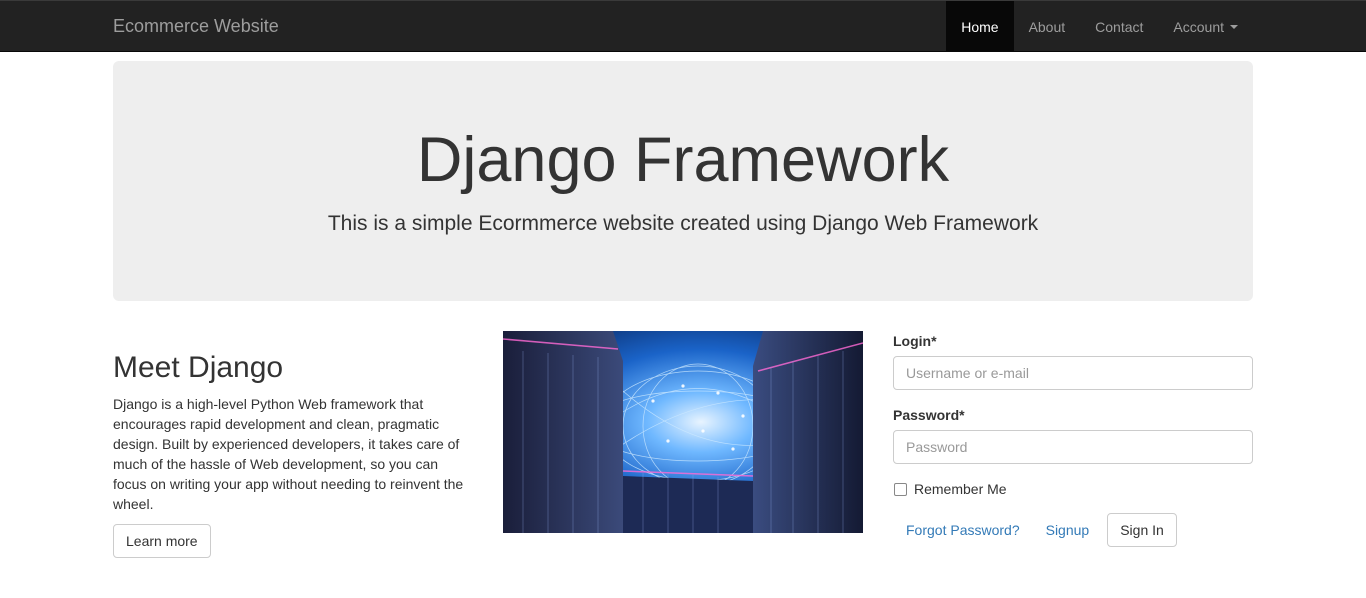  Describe the element at coordinates (1073, 489) in the screenshot. I see `remember-me-row: Remember Me` at that location.